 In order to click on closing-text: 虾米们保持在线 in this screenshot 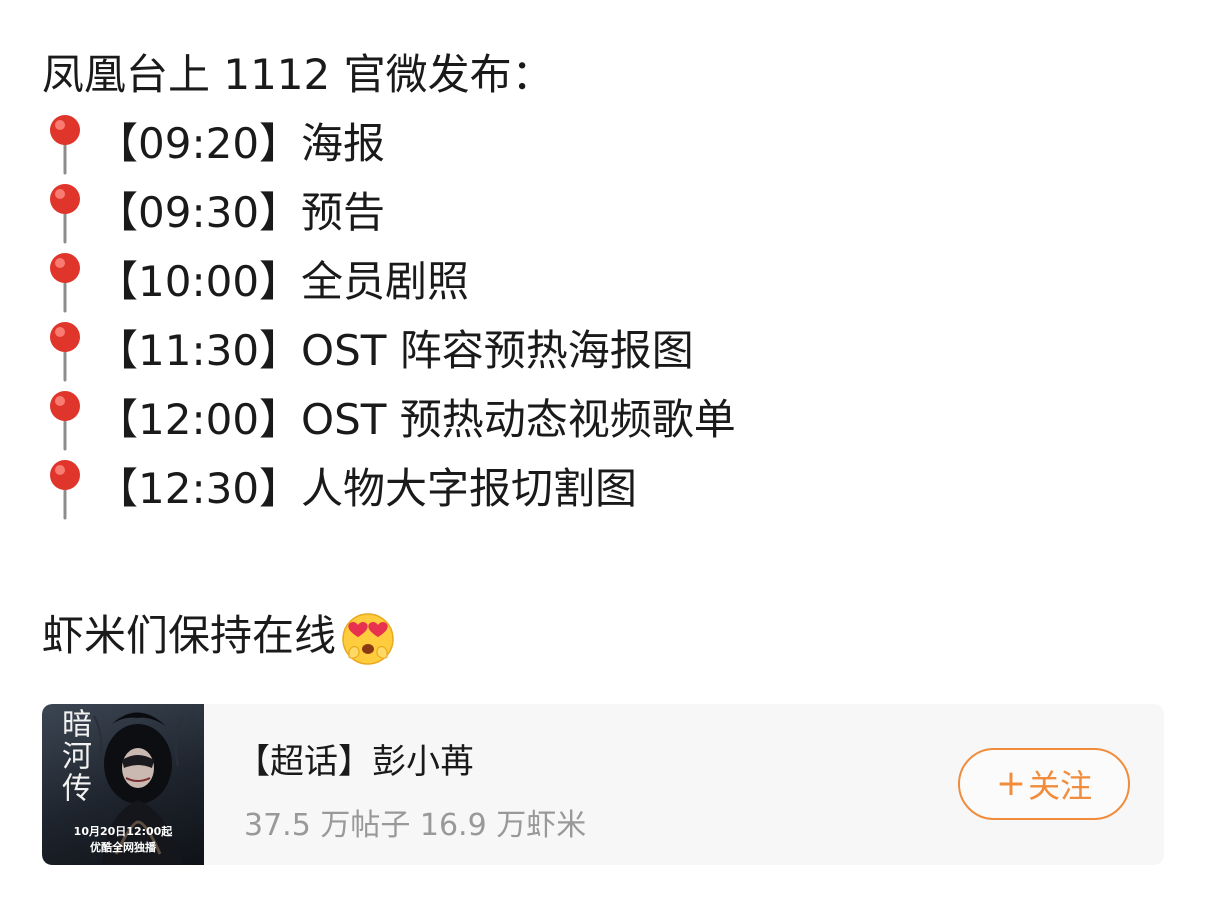, I will do `click(189, 635)`.